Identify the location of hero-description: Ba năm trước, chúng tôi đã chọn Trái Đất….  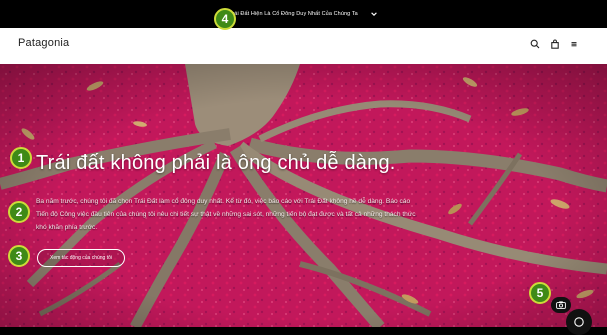
(226, 214).